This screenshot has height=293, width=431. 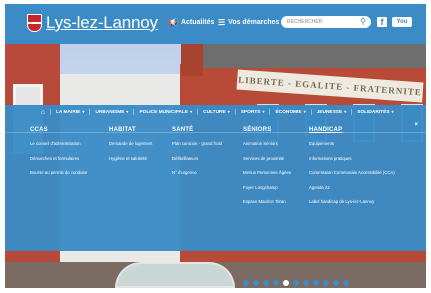 What do you see at coordinates (58, 172) in the screenshot?
I see `menu-link: Bourse au permis de conduire` at bounding box center [58, 172].